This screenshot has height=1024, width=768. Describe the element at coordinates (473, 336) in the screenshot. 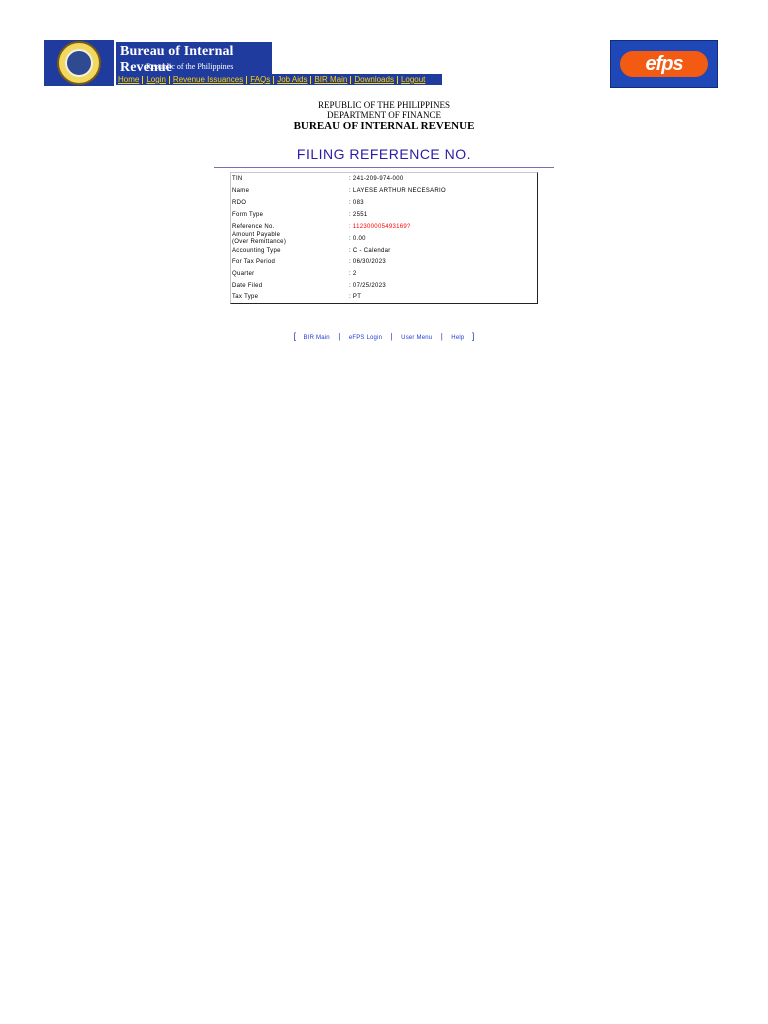

I see `footer-close-bracket: ]` at that location.